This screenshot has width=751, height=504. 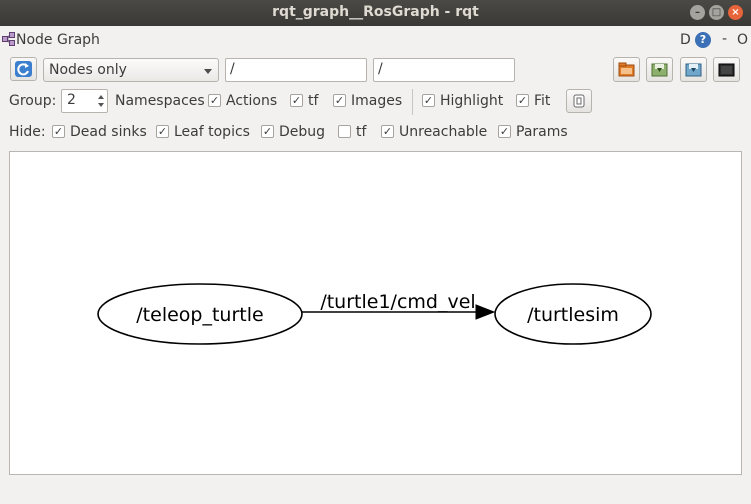 I want to click on minimize-plugin-button: -, so click(x=724, y=39).